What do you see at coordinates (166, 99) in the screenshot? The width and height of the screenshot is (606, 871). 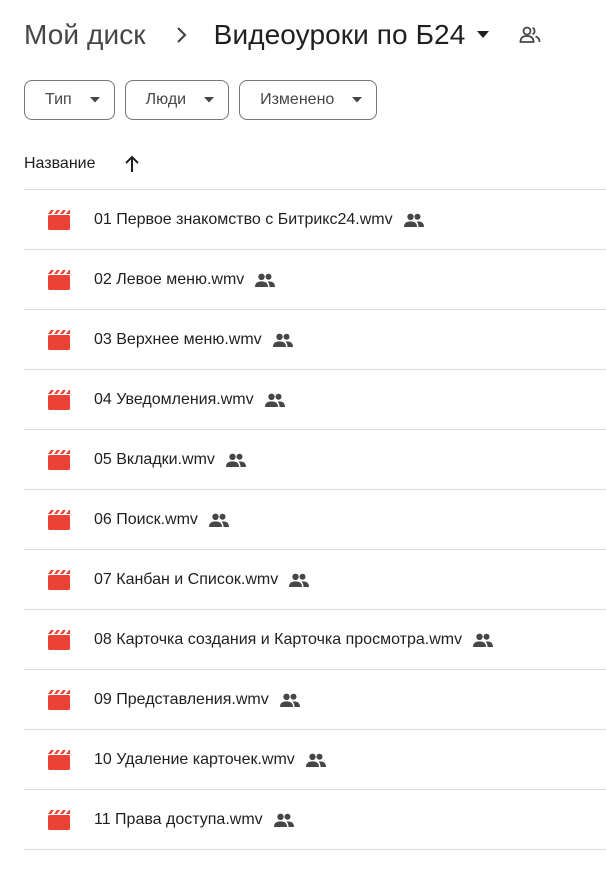 I see `filter-people-label: Люди` at bounding box center [166, 99].